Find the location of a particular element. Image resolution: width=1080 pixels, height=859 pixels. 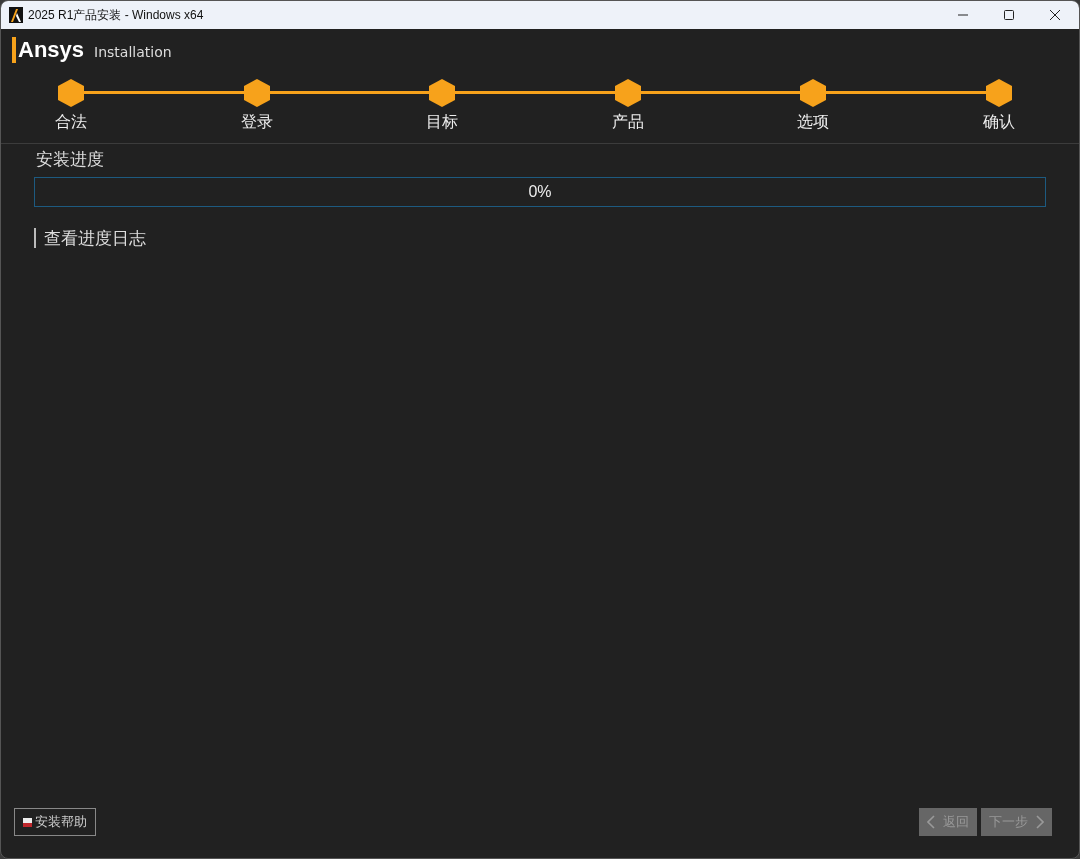

maximize-icon is located at coordinates (1009, 15).